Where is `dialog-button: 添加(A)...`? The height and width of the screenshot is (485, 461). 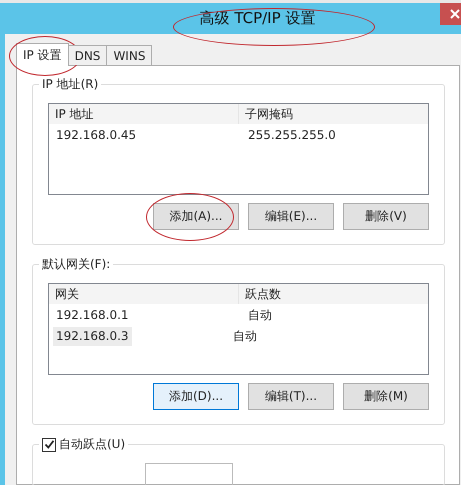 dialog-button: 添加(A)... is located at coordinates (196, 216).